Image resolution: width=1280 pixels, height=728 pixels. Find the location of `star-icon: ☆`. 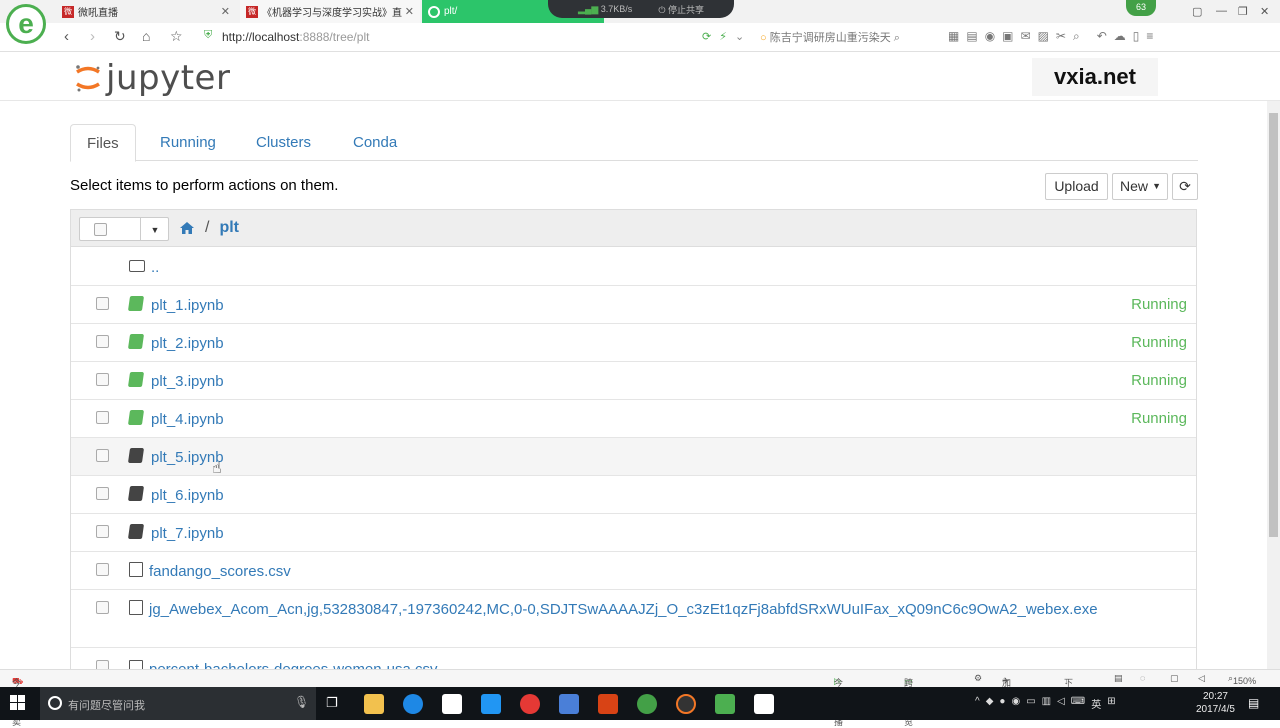

star-icon: ☆ is located at coordinates (176, 36).